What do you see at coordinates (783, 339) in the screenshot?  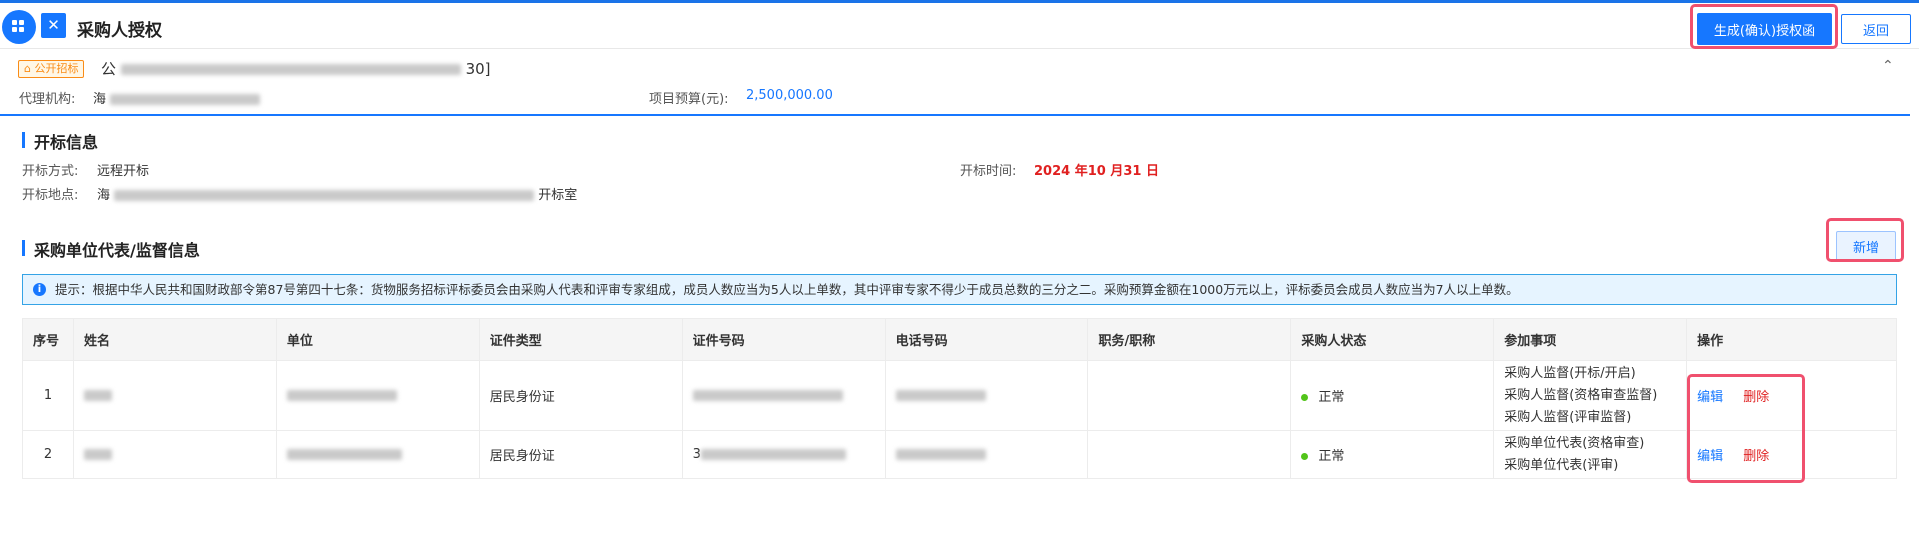 I see `col-id-number: 证件号码` at bounding box center [783, 339].